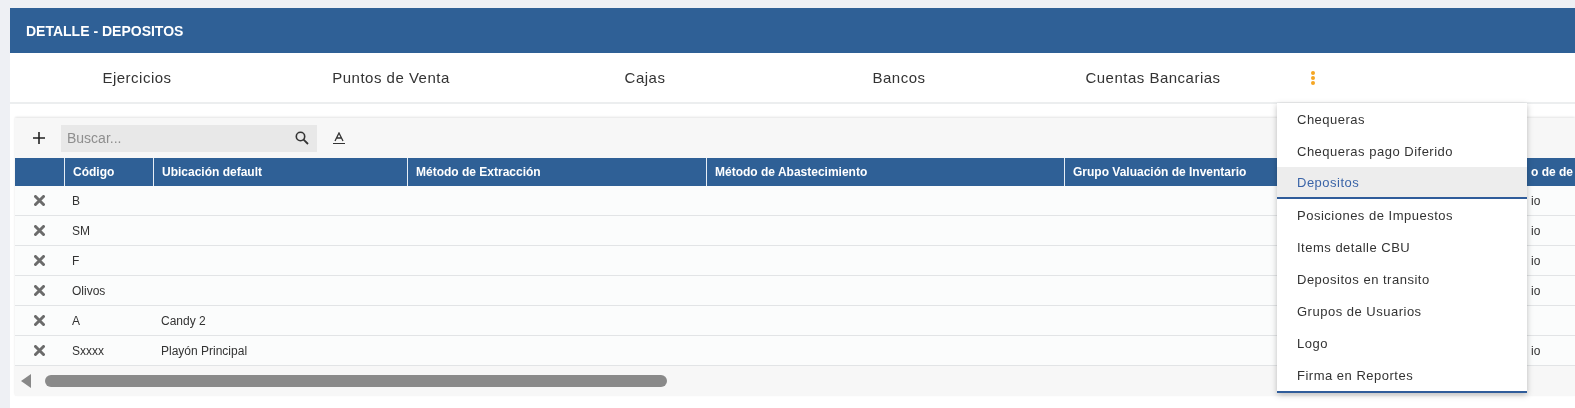 Image resolution: width=1575 pixels, height=408 pixels. What do you see at coordinates (39, 138) in the screenshot?
I see `add-icon` at bounding box center [39, 138].